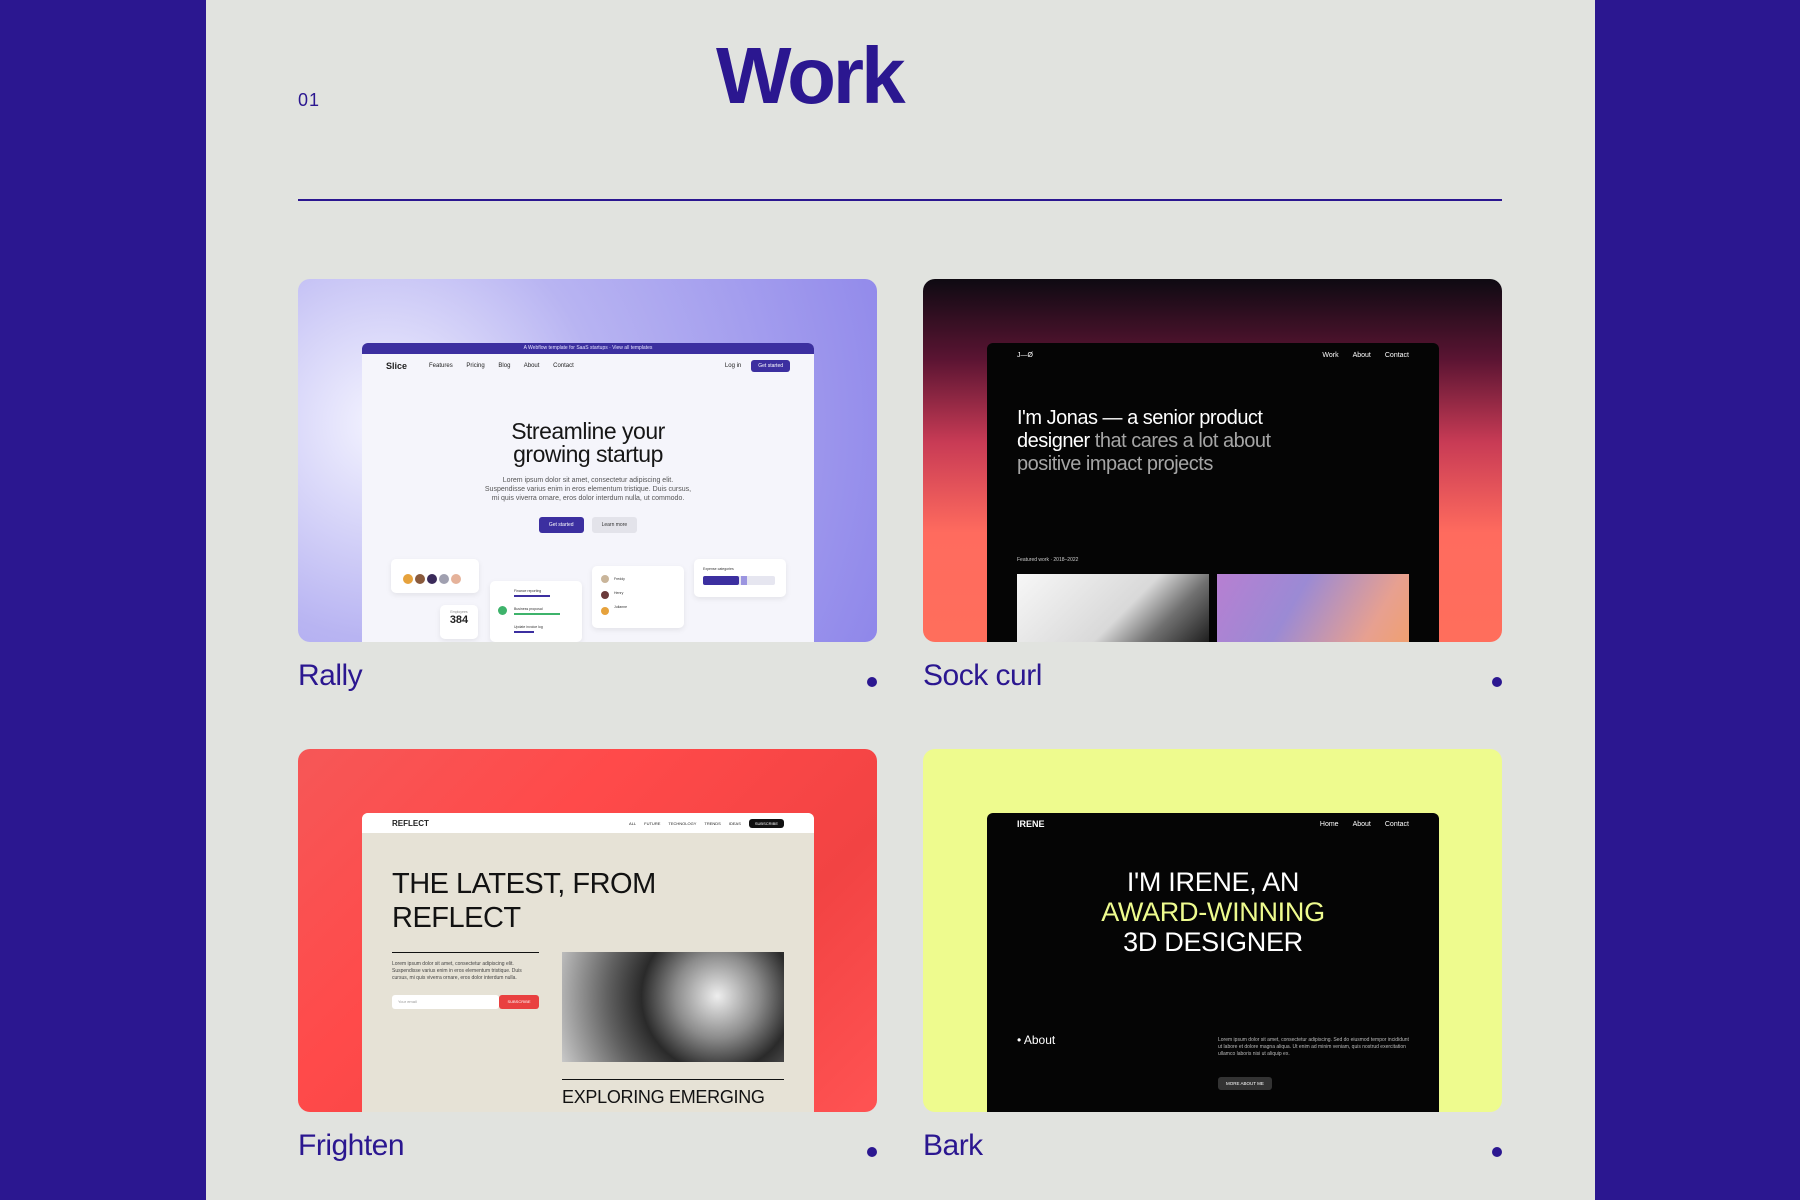 The image size is (1800, 1200). I want to click on preview-nav: IRENE Home About Contact, so click(1213, 824).